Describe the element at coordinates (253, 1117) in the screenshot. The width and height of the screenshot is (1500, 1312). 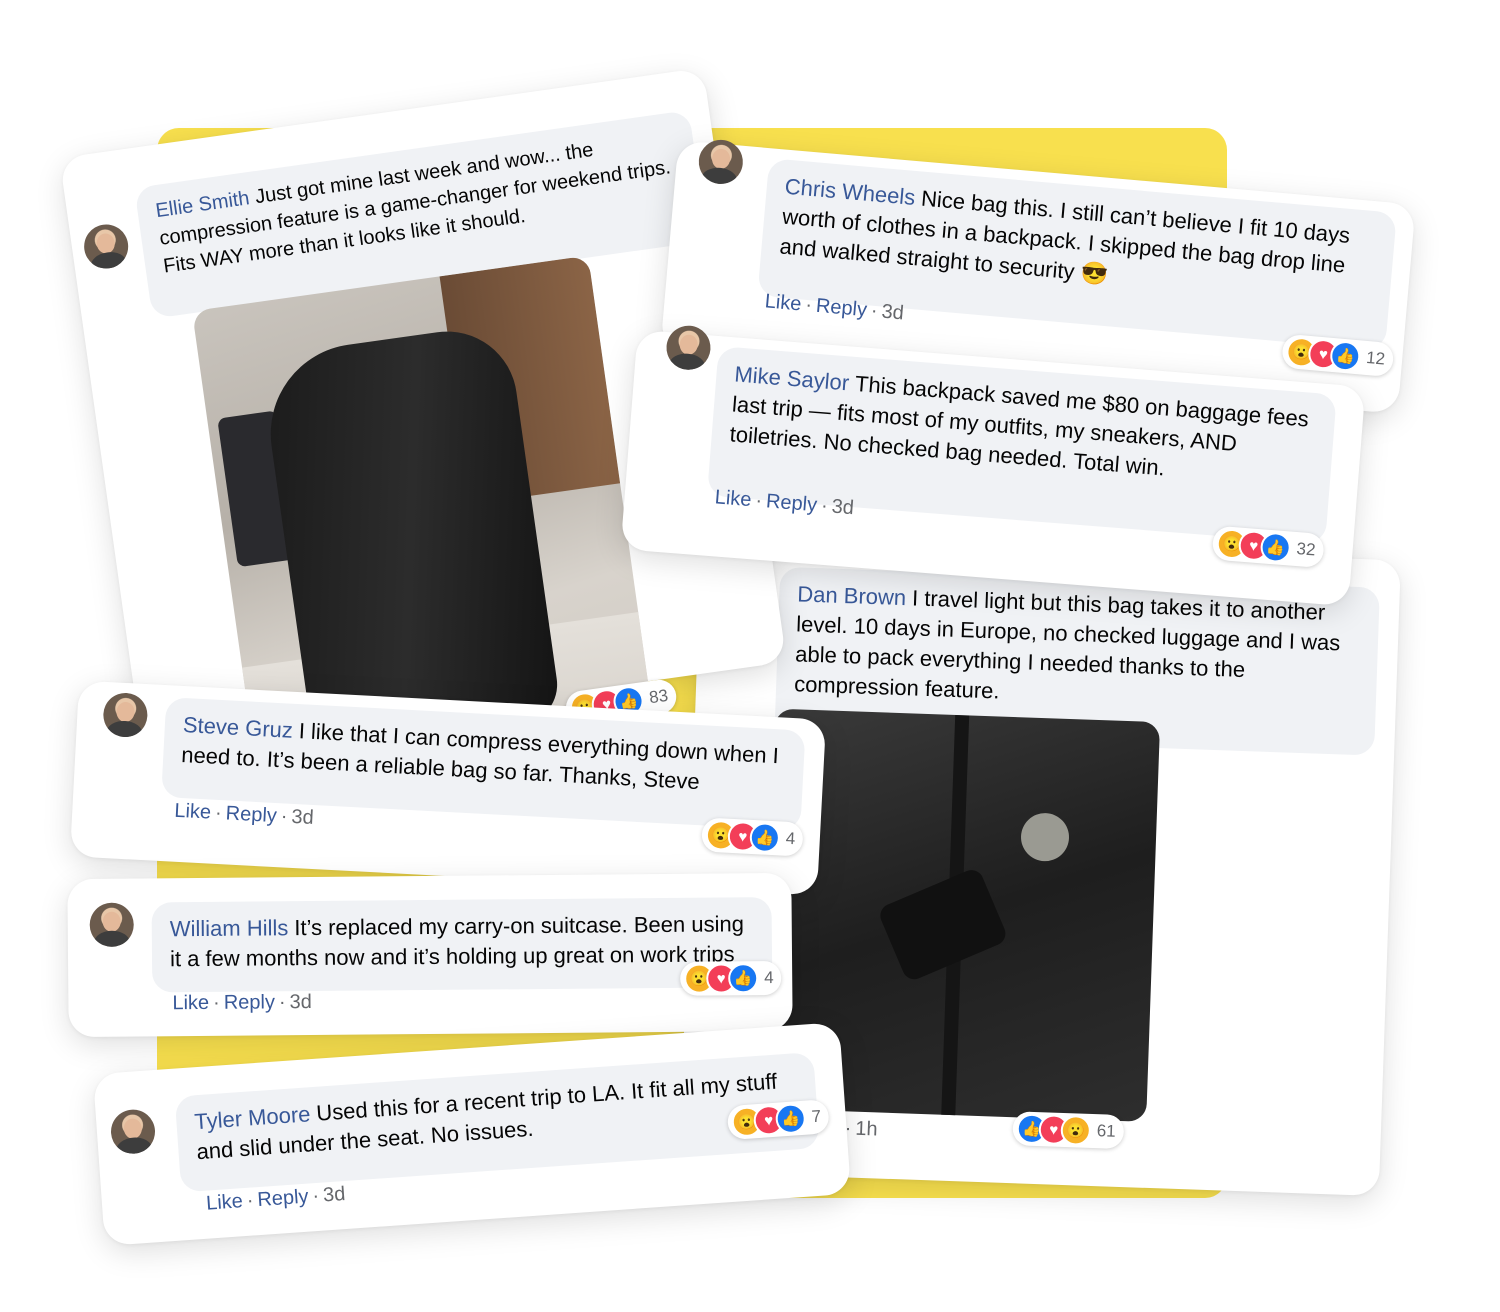
I see `commenter-name: Tyler Moore` at that location.